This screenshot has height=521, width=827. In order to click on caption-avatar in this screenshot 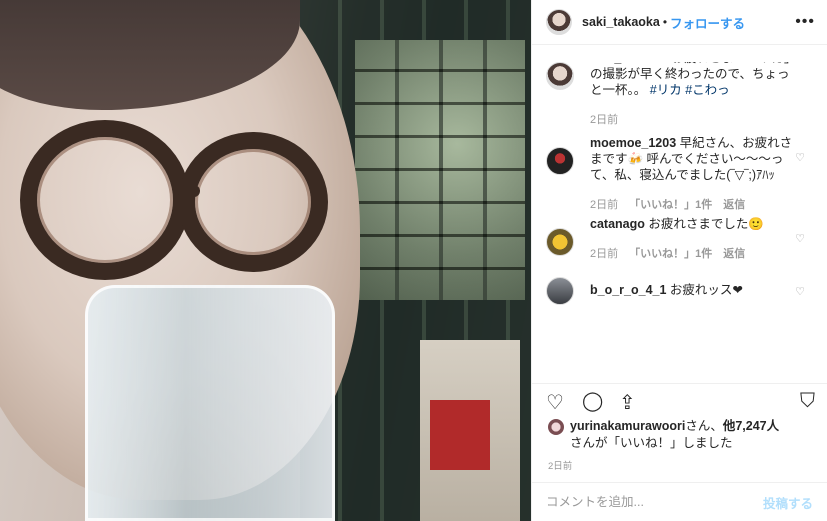, I will do `click(560, 76)`.